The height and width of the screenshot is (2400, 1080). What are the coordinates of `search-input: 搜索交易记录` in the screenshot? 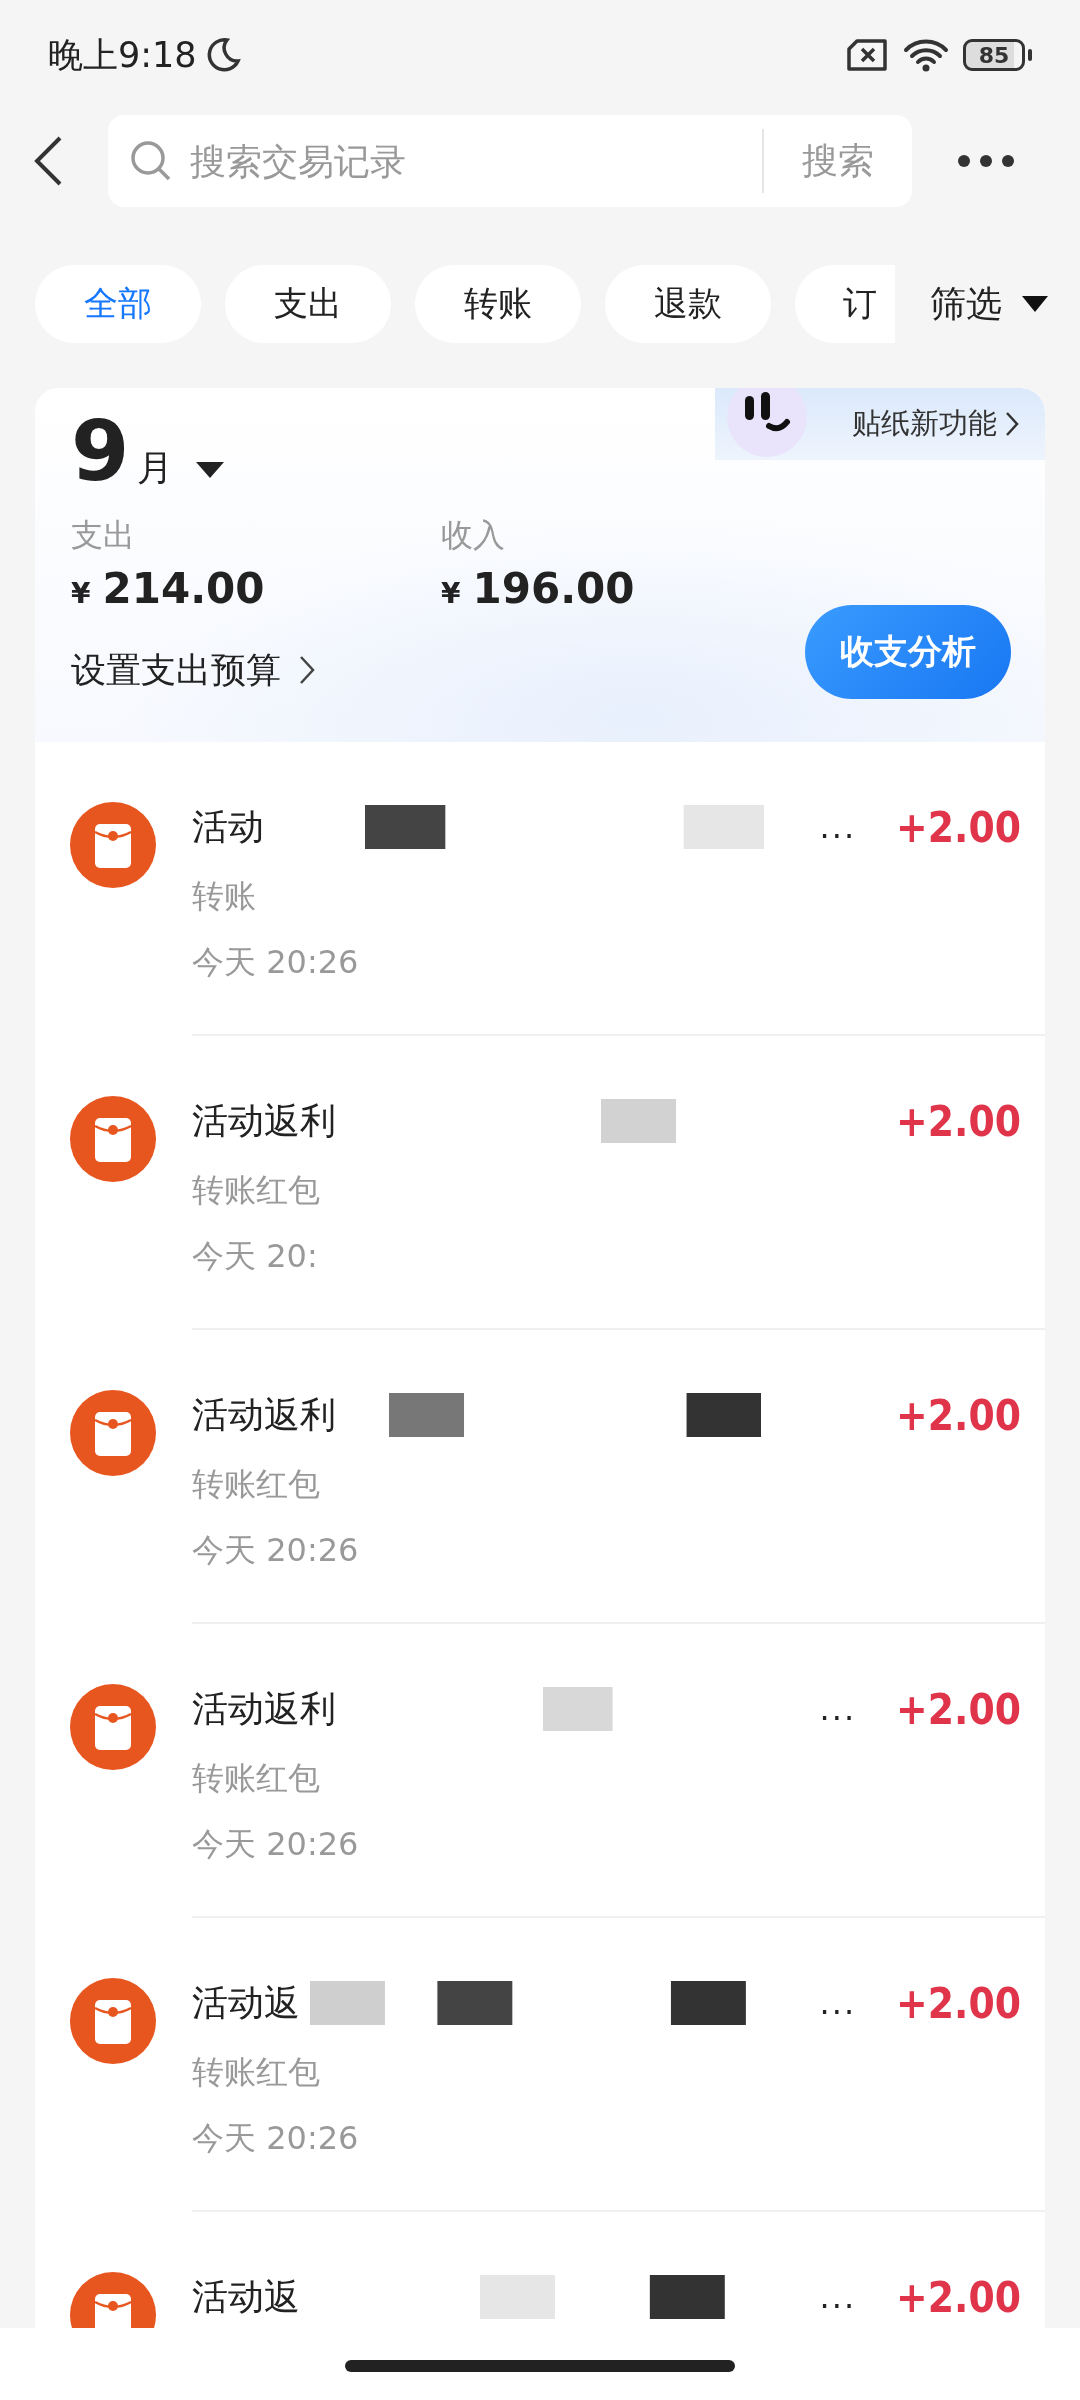 It's located at (475, 161).